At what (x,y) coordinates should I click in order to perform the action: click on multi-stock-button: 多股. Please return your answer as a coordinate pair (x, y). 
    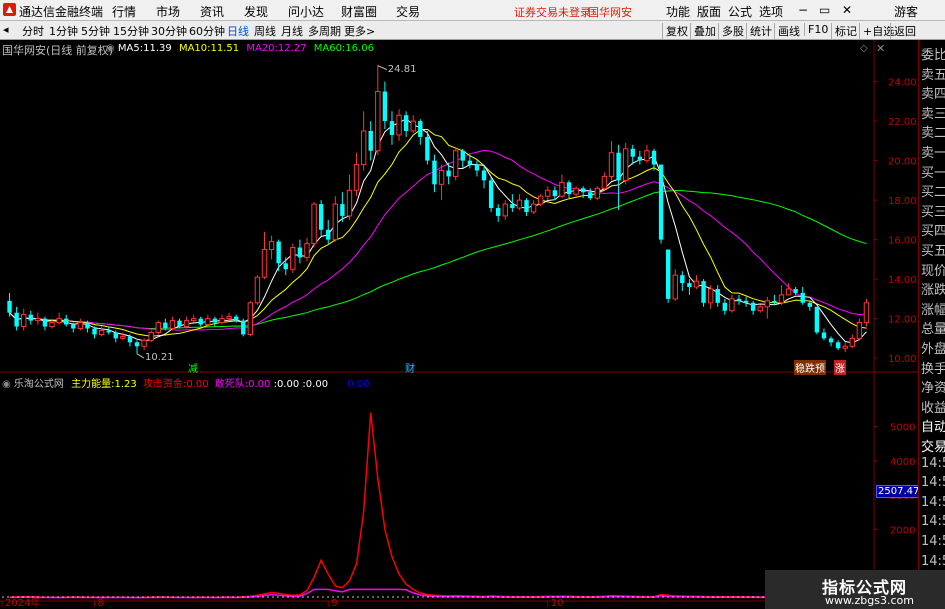
    Looking at the image, I should click on (731, 31).